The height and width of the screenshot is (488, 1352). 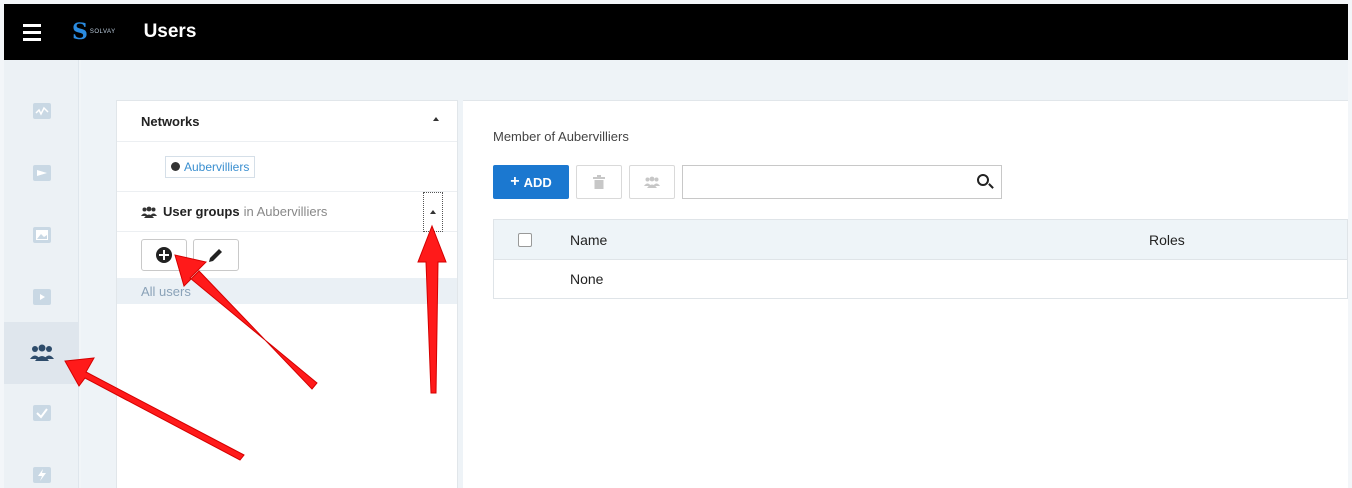 I want to click on user-groups-collapse-button, so click(x=433, y=212).